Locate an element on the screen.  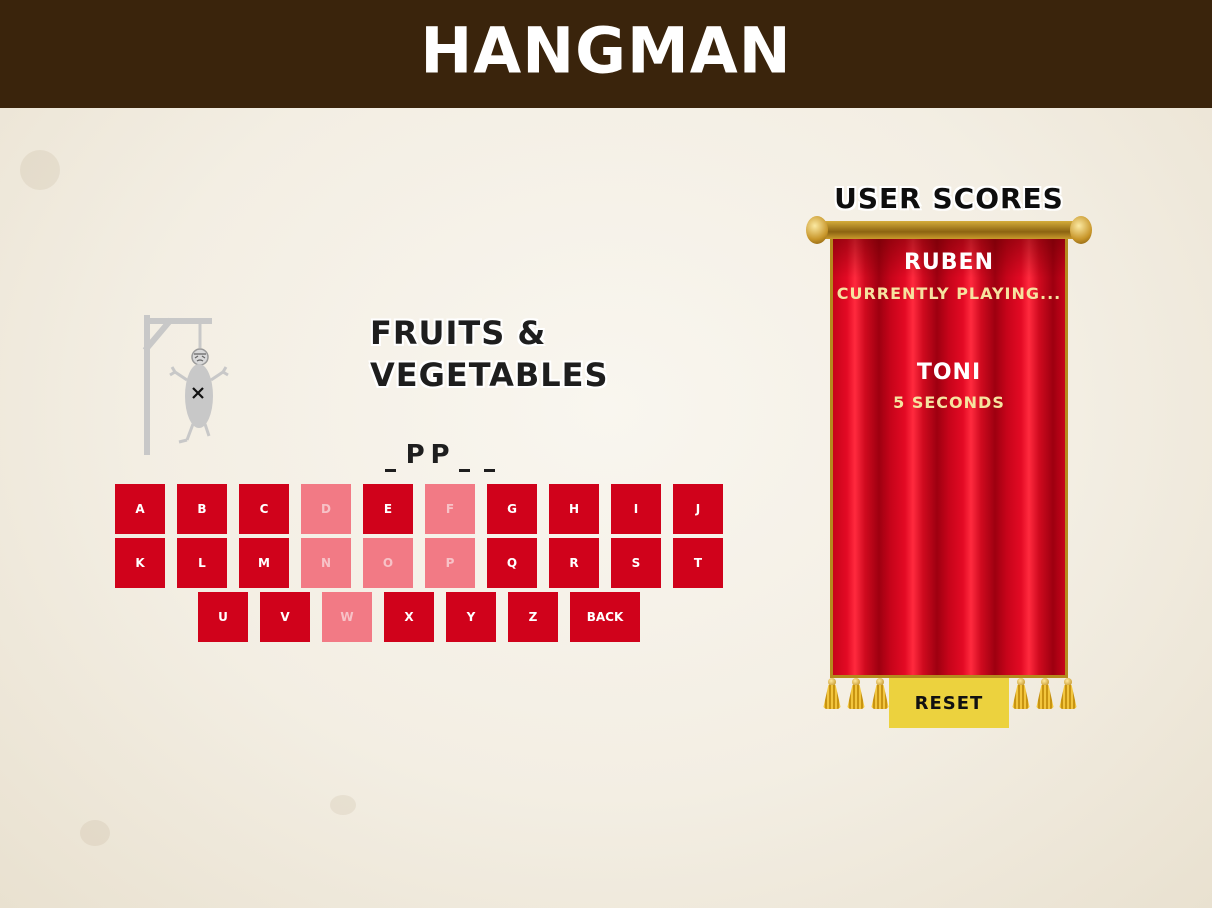
scroll-rod is located at coordinates (949, 230).